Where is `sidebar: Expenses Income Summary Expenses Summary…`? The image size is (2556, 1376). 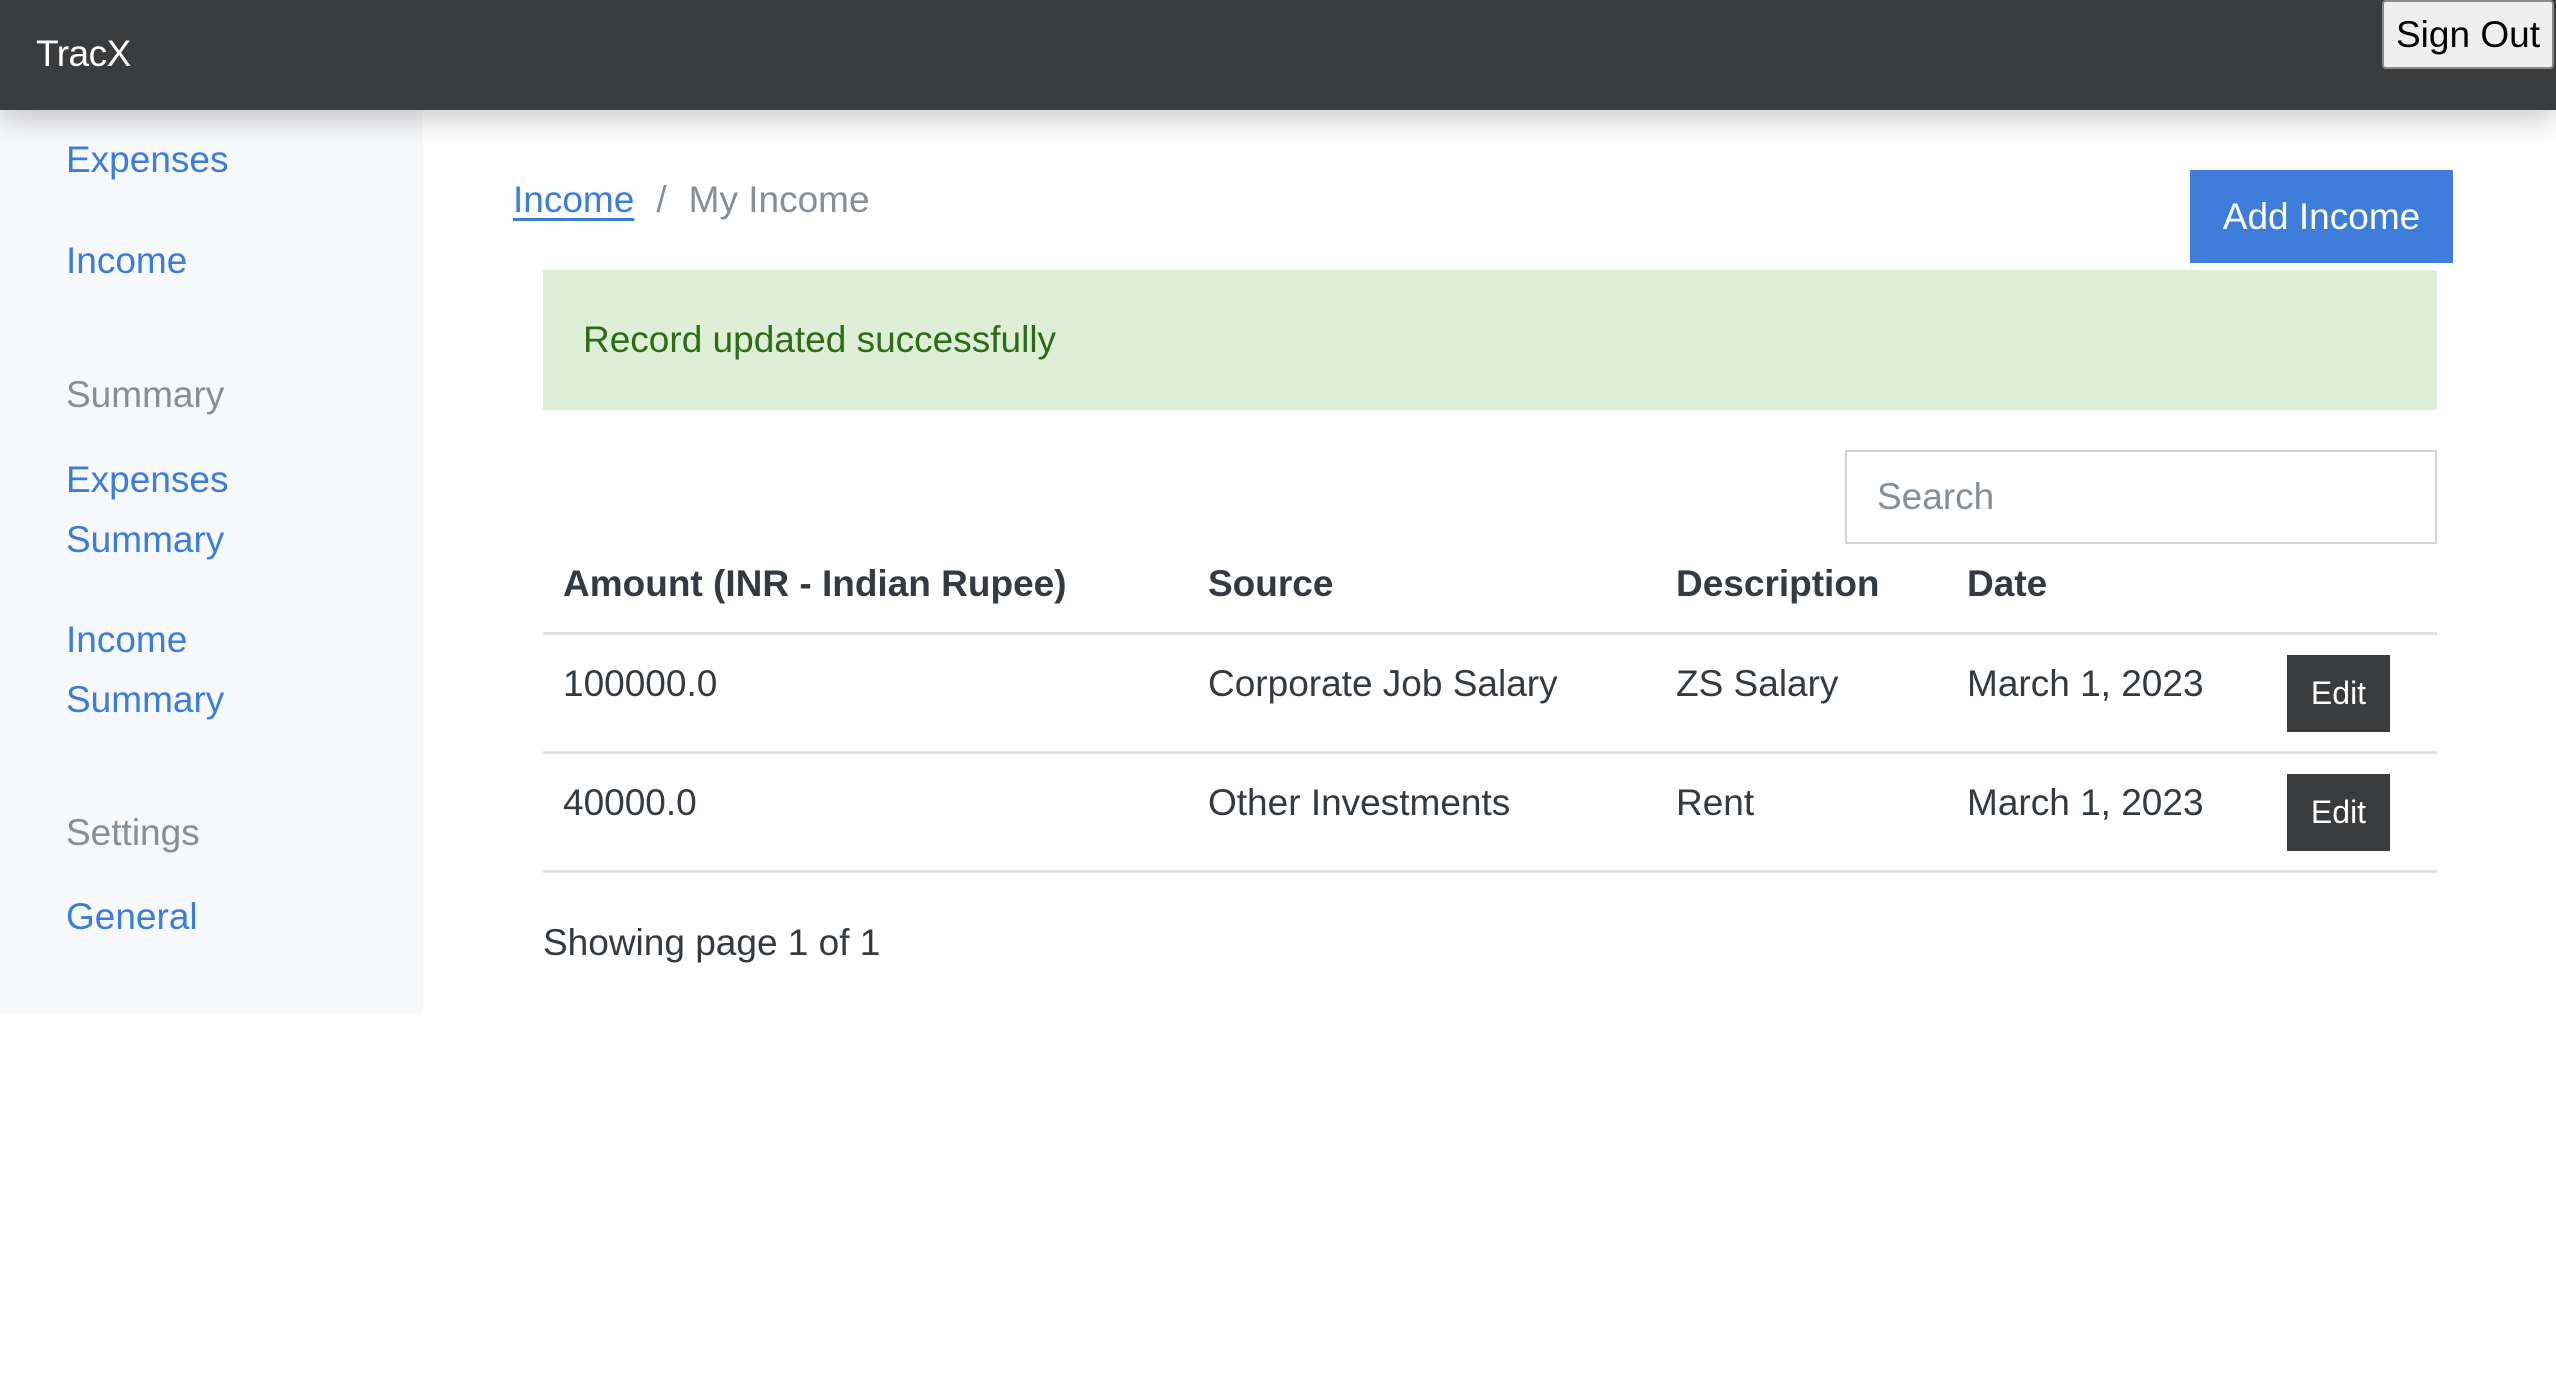 sidebar: Expenses Income Summary Expenses Summary… is located at coordinates (211, 561).